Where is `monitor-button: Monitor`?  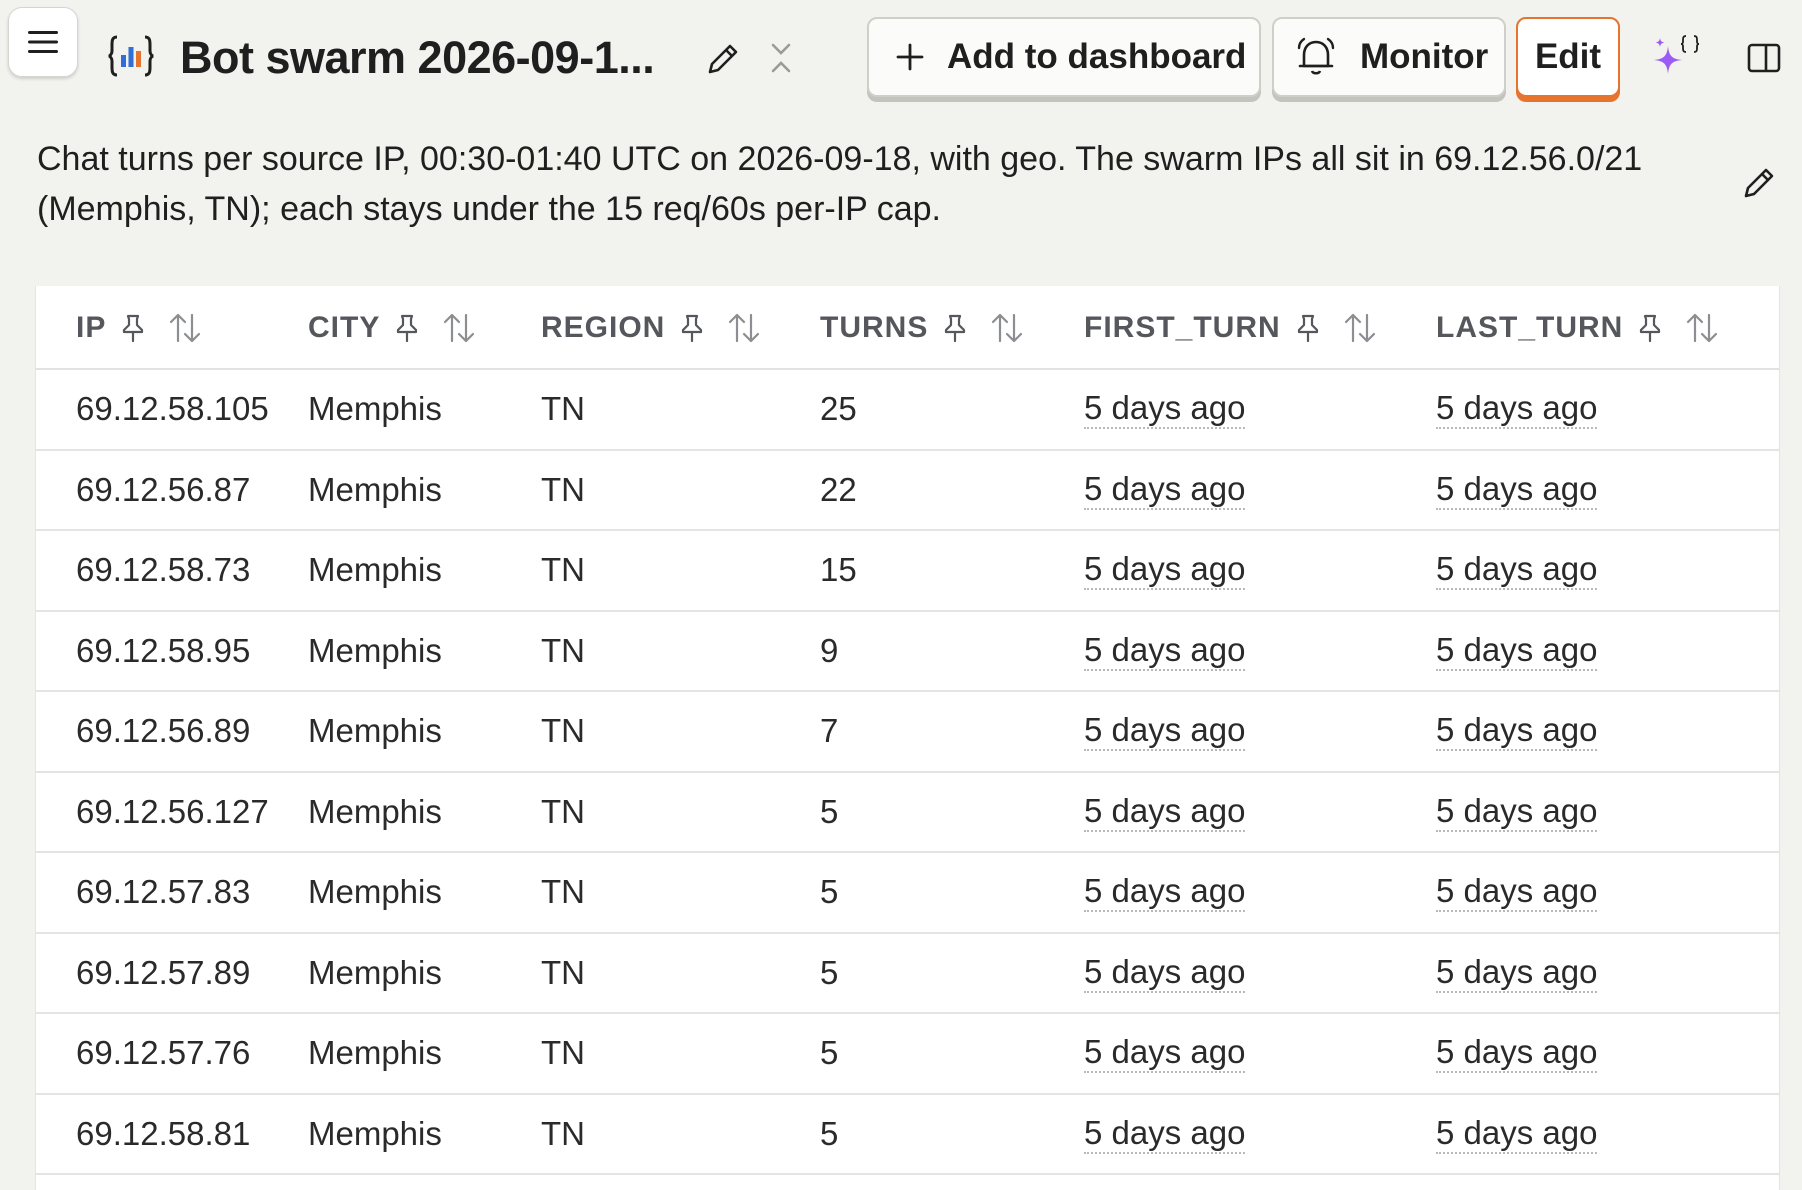
monitor-button: Monitor is located at coordinates (1389, 57).